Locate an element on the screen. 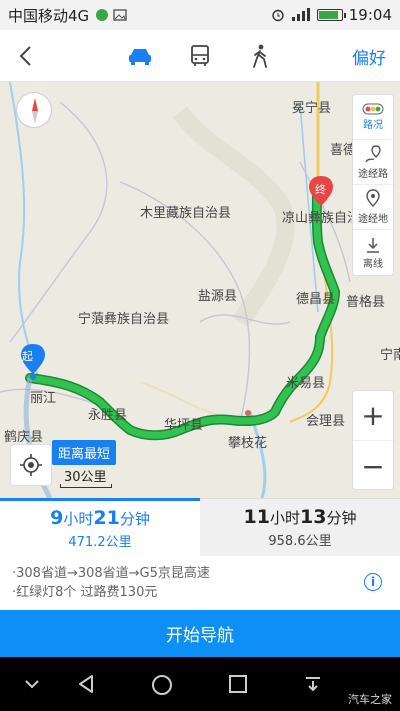 The width and height of the screenshot is (400, 711). end-marker-label: 终 is located at coordinates (320, 189).